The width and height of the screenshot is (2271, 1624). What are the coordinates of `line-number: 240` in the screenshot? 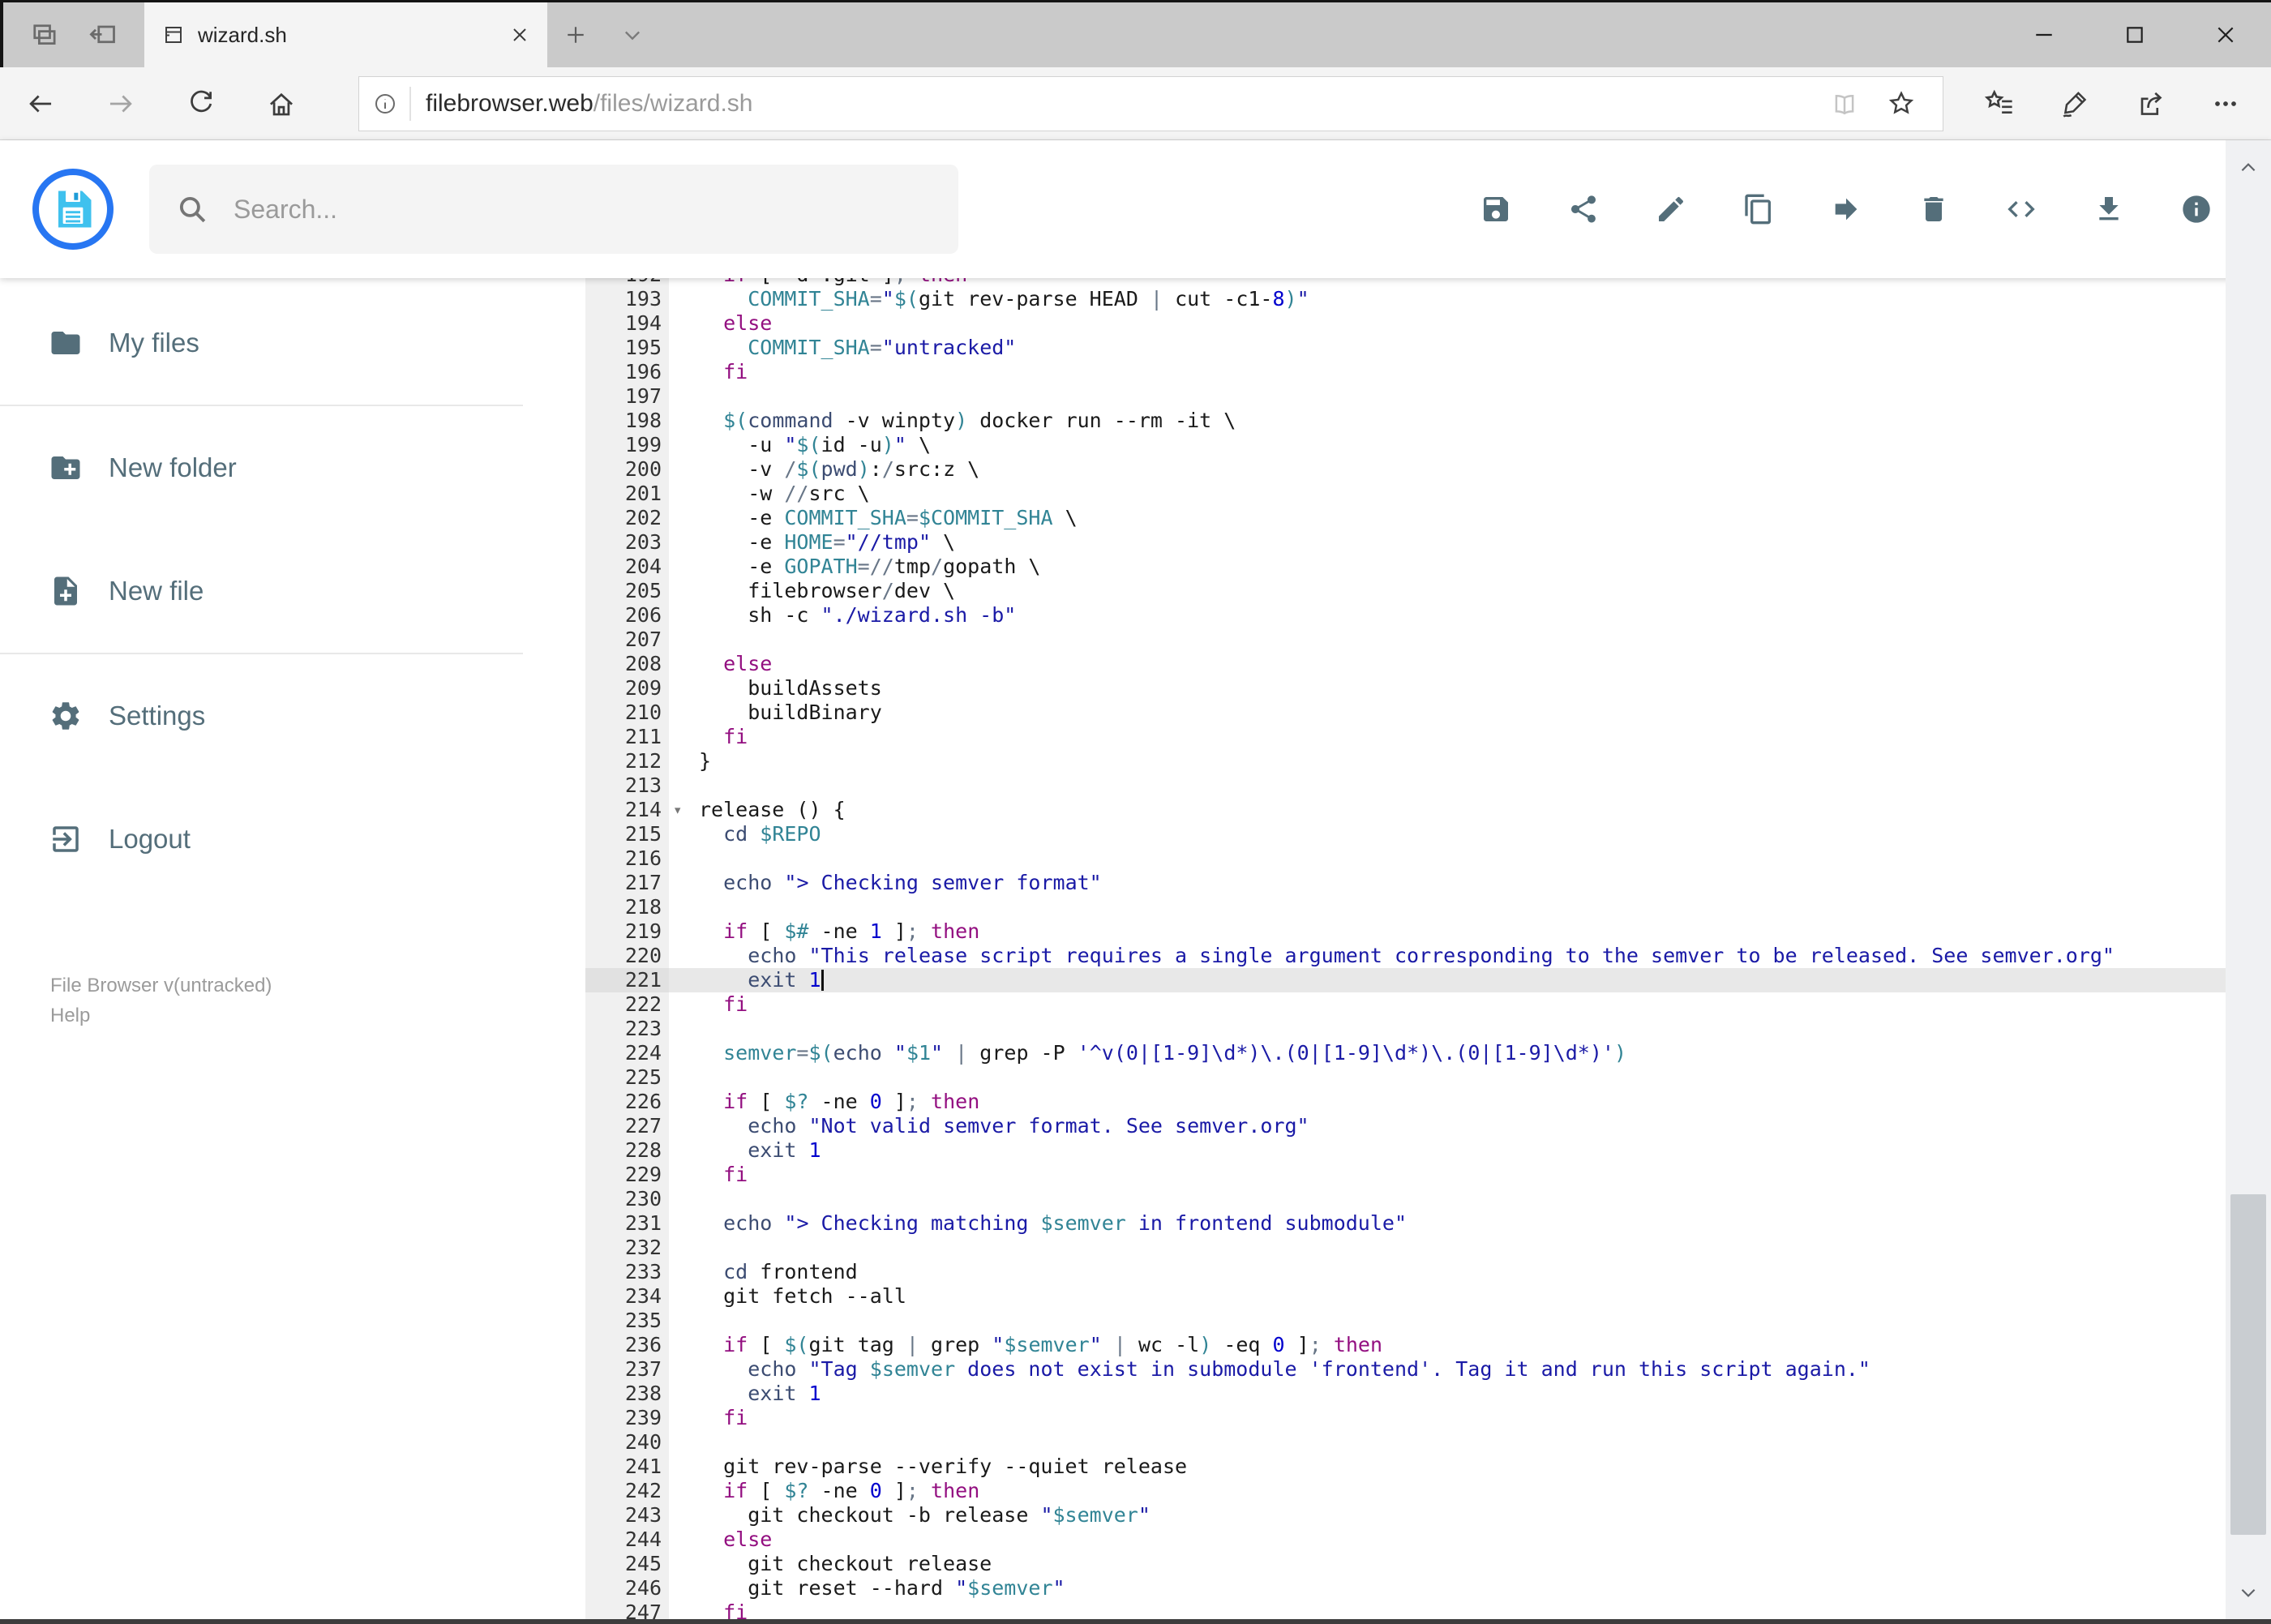 It's located at (627, 1442).